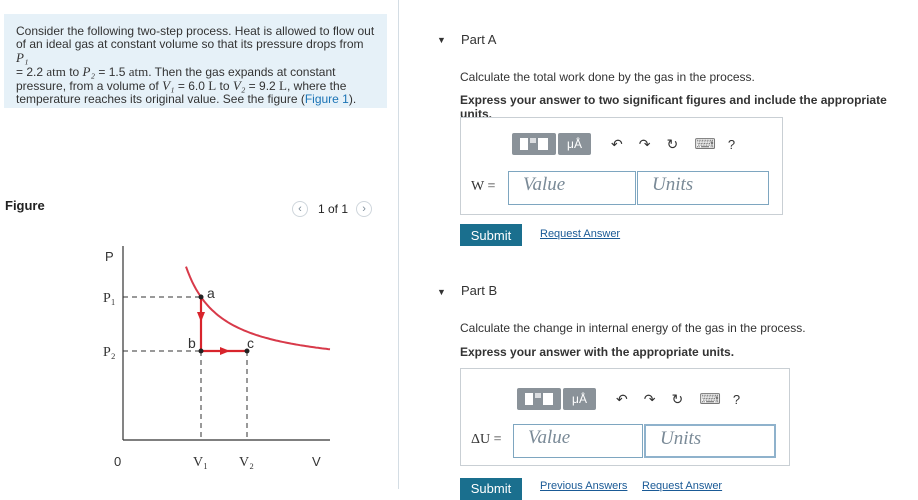 This screenshot has height=500, width=918. What do you see at coordinates (479, 290) in the screenshot?
I see `part-b-header: Part B` at bounding box center [479, 290].